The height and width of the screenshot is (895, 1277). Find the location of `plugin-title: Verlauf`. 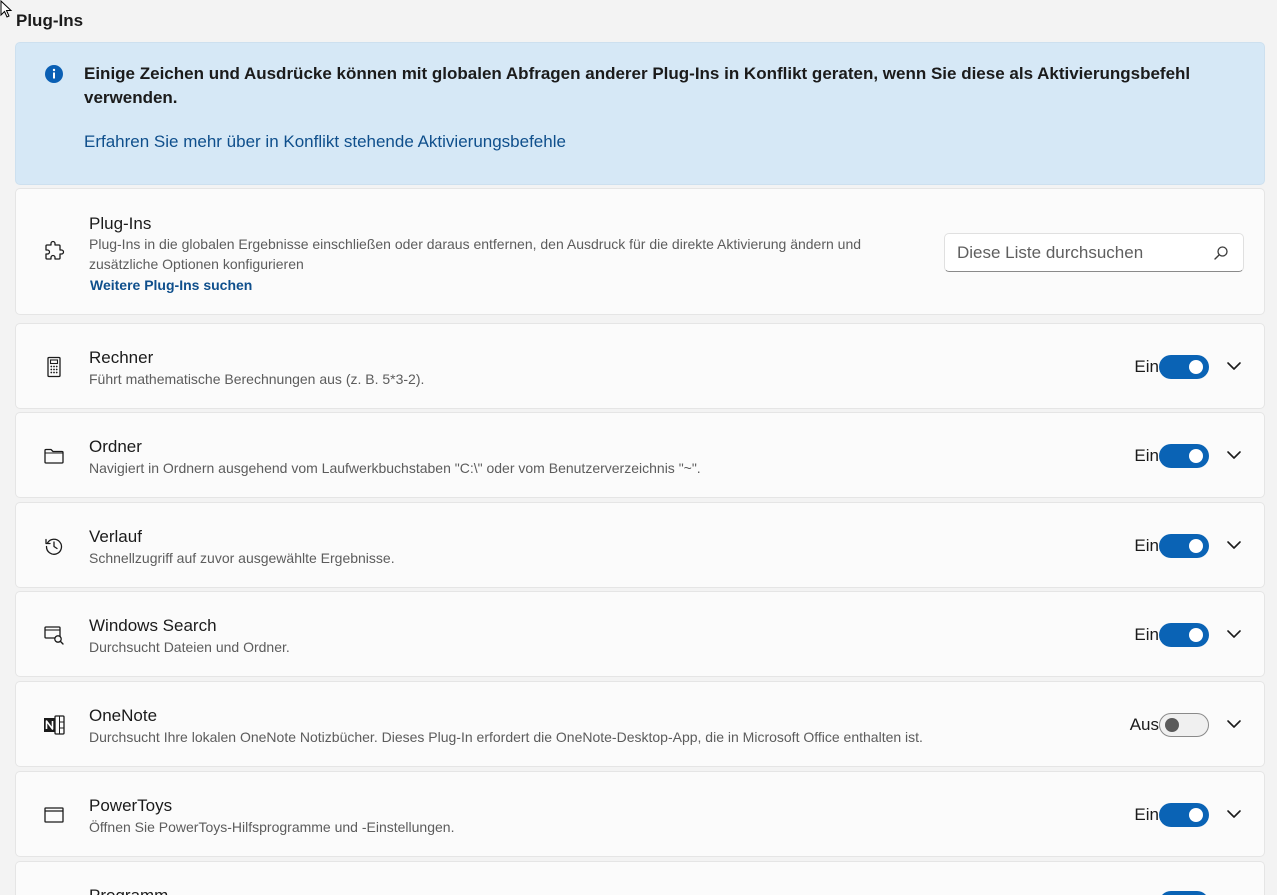

plugin-title: Verlauf is located at coordinates (115, 536).